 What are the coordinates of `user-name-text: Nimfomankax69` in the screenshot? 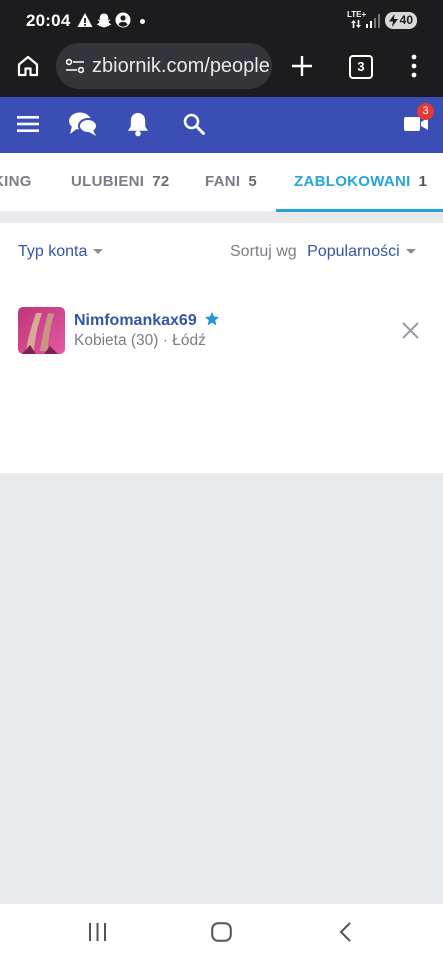 It's located at (135, 320).